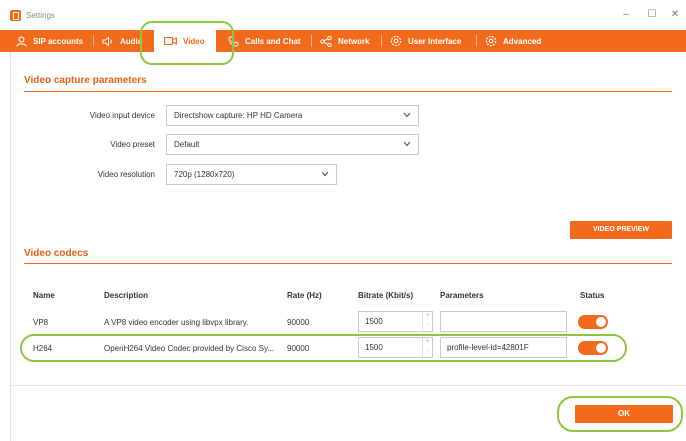 This screenshot has width=686, height=441. Describe the element at coordinates (56, 253) in the screenshot. I see `codecs-section-title: Video codecs` at that location.